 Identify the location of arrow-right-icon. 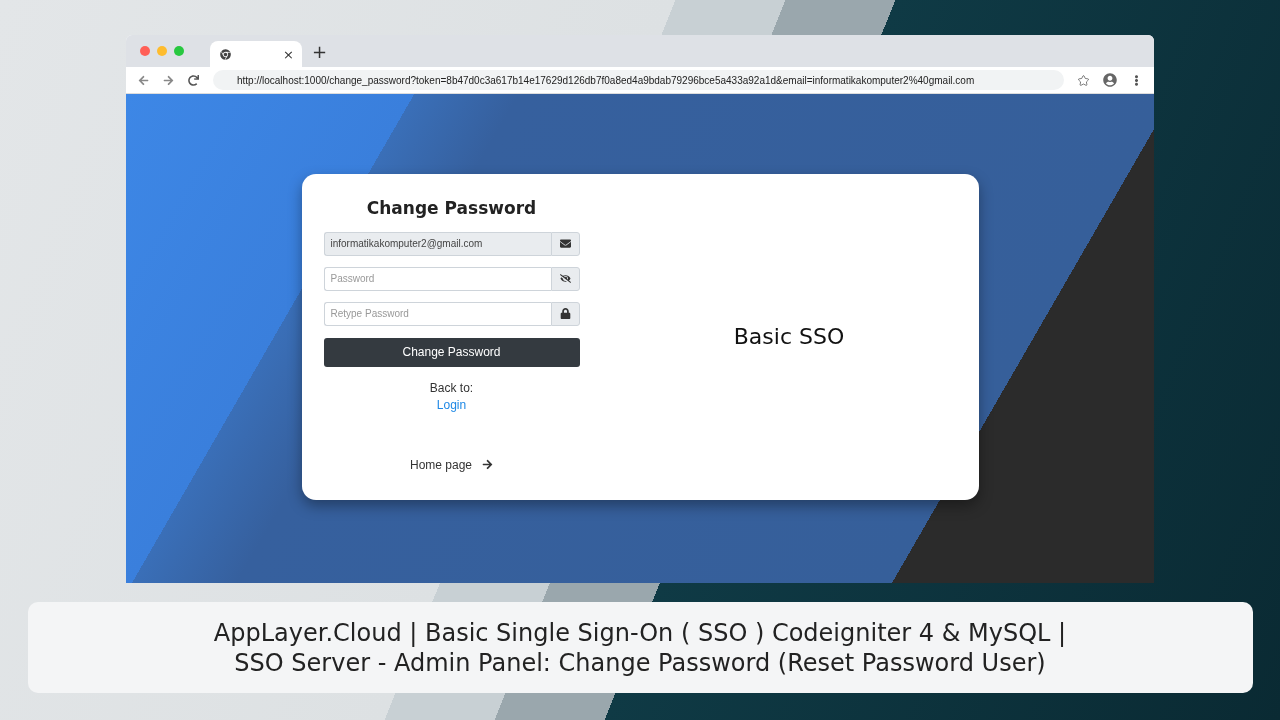
(487, 464).